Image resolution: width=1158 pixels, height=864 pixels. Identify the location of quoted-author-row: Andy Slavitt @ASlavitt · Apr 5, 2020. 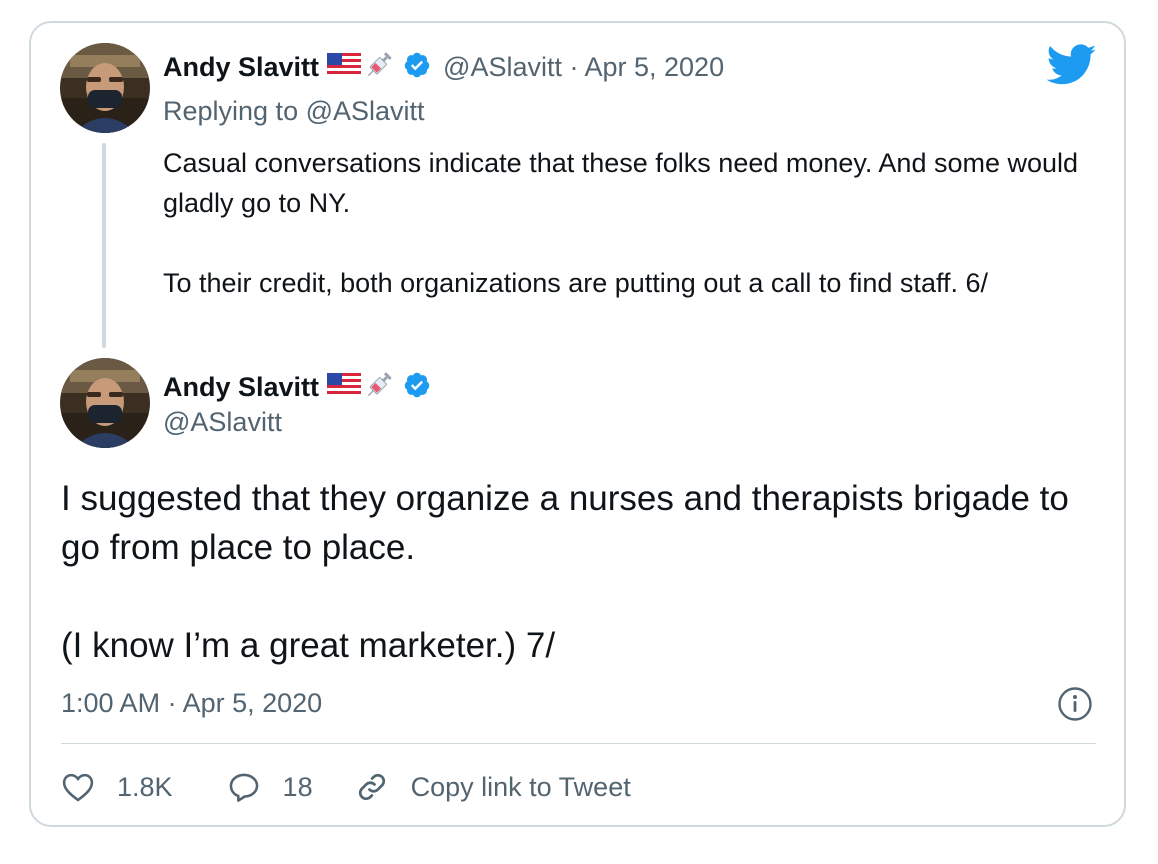
(443, 67).